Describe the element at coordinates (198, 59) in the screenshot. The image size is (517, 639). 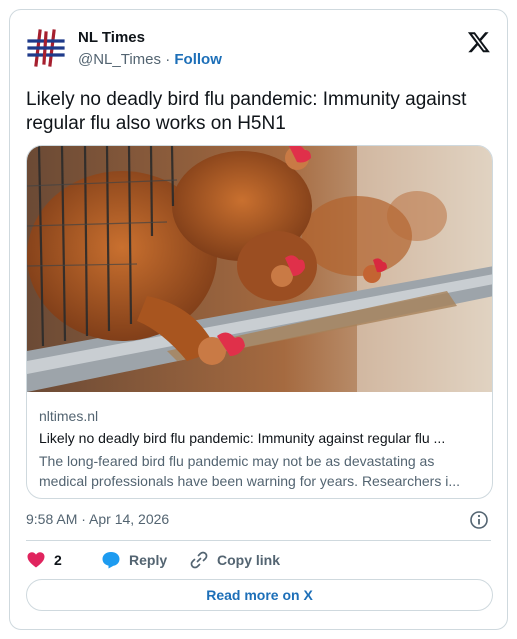
I see `follow-button: Follow` at that location.